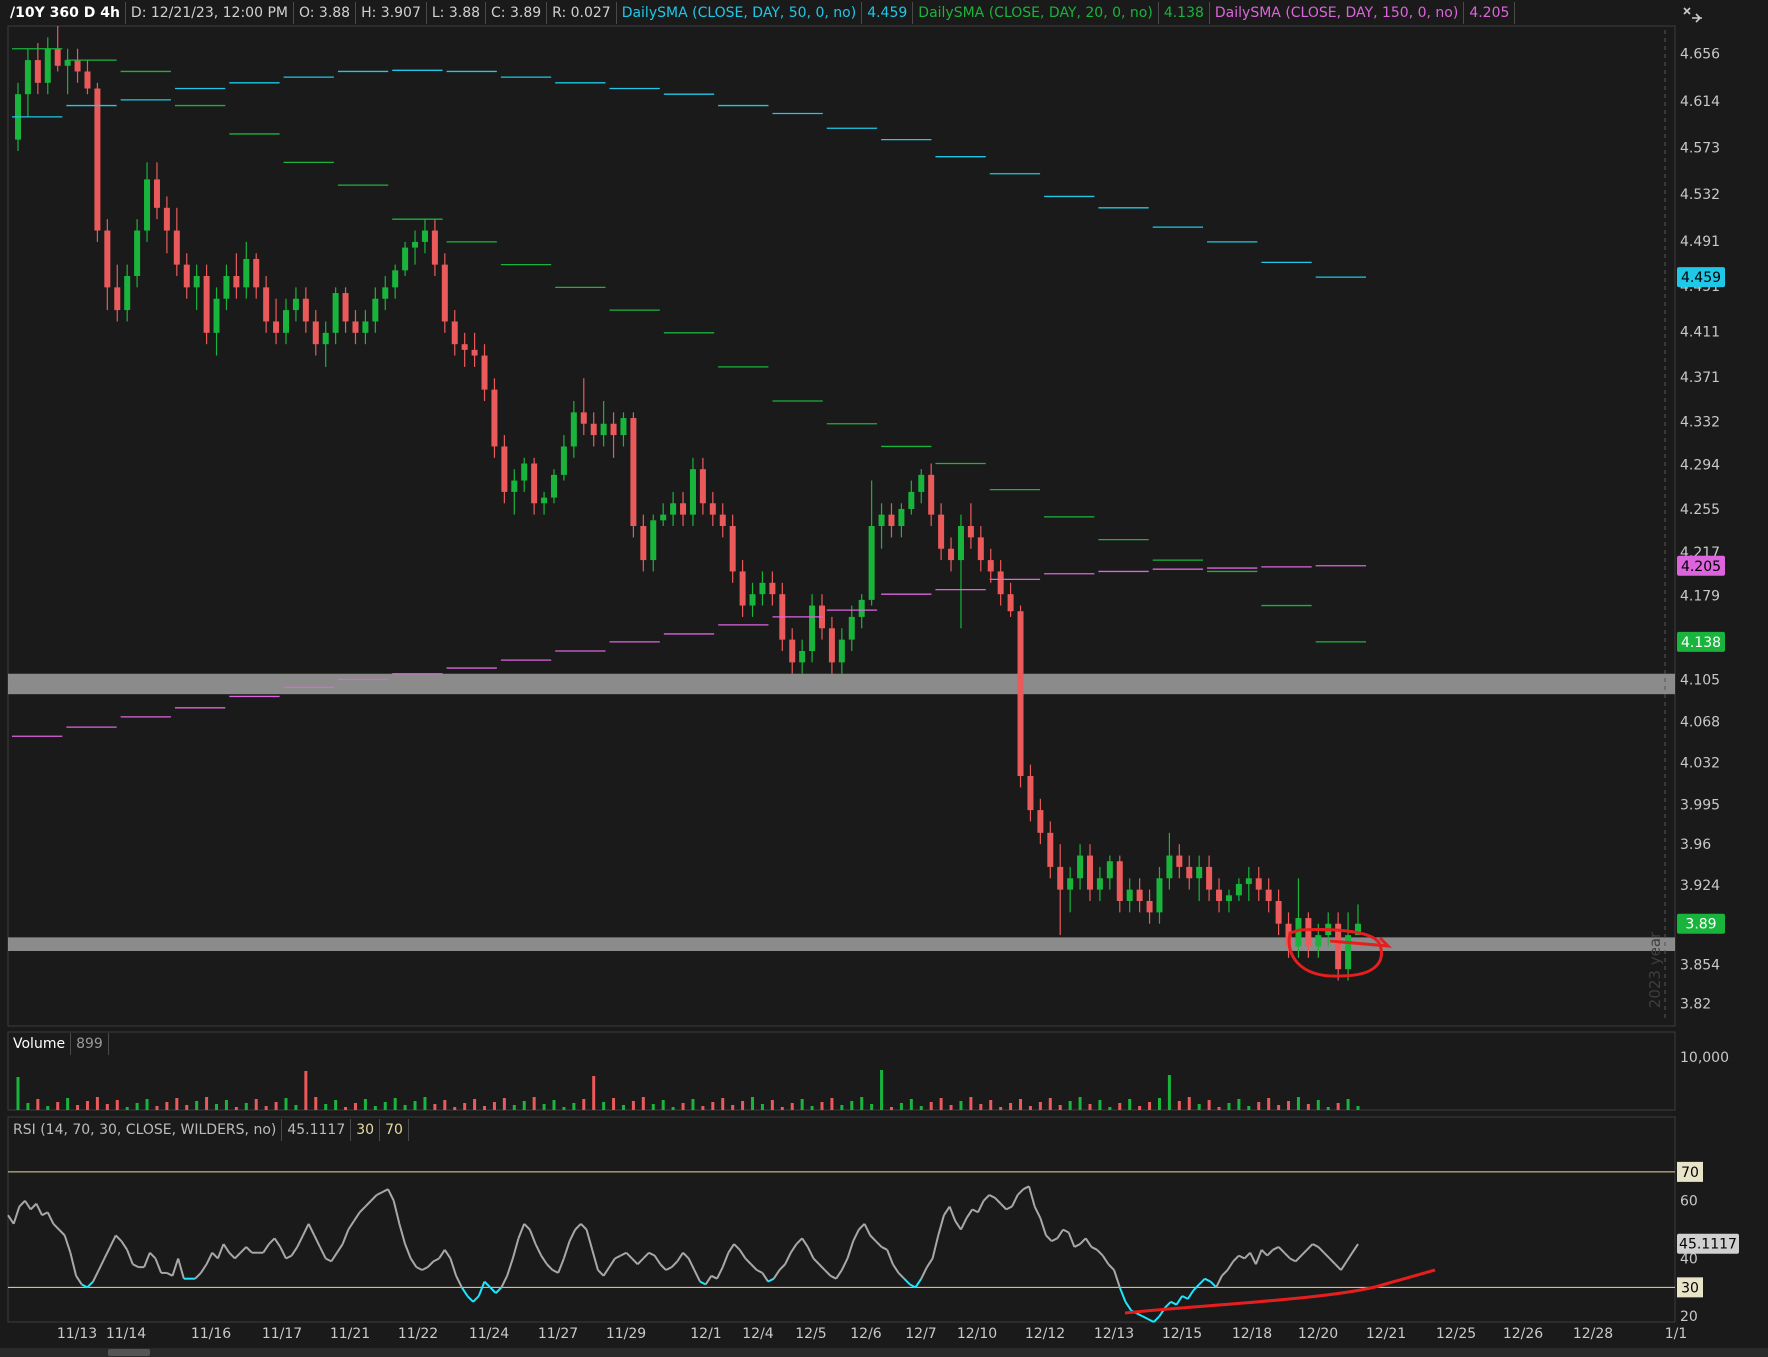  What do you see at coordinates (129, 1352) in the screenshot?
I see `scrollbar-thumb` at bounding box center [129, 1352].